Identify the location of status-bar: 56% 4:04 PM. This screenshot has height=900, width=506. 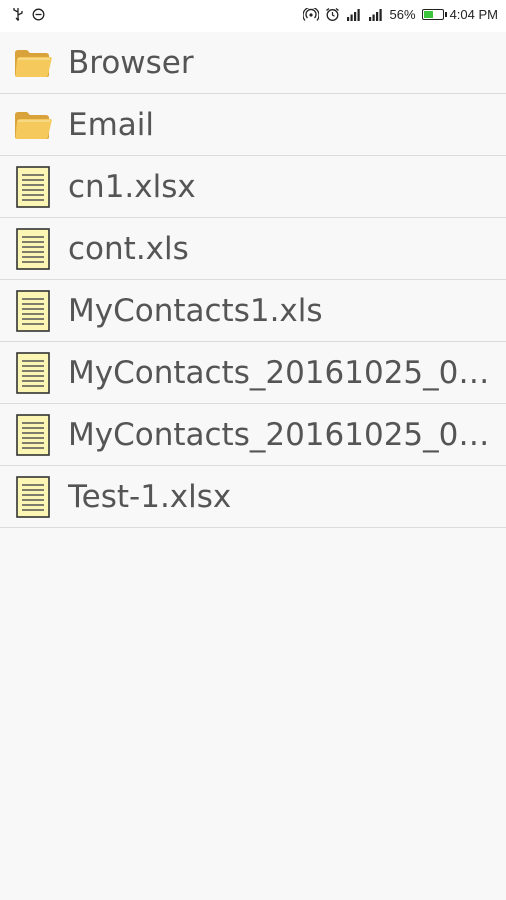
(253, 16).